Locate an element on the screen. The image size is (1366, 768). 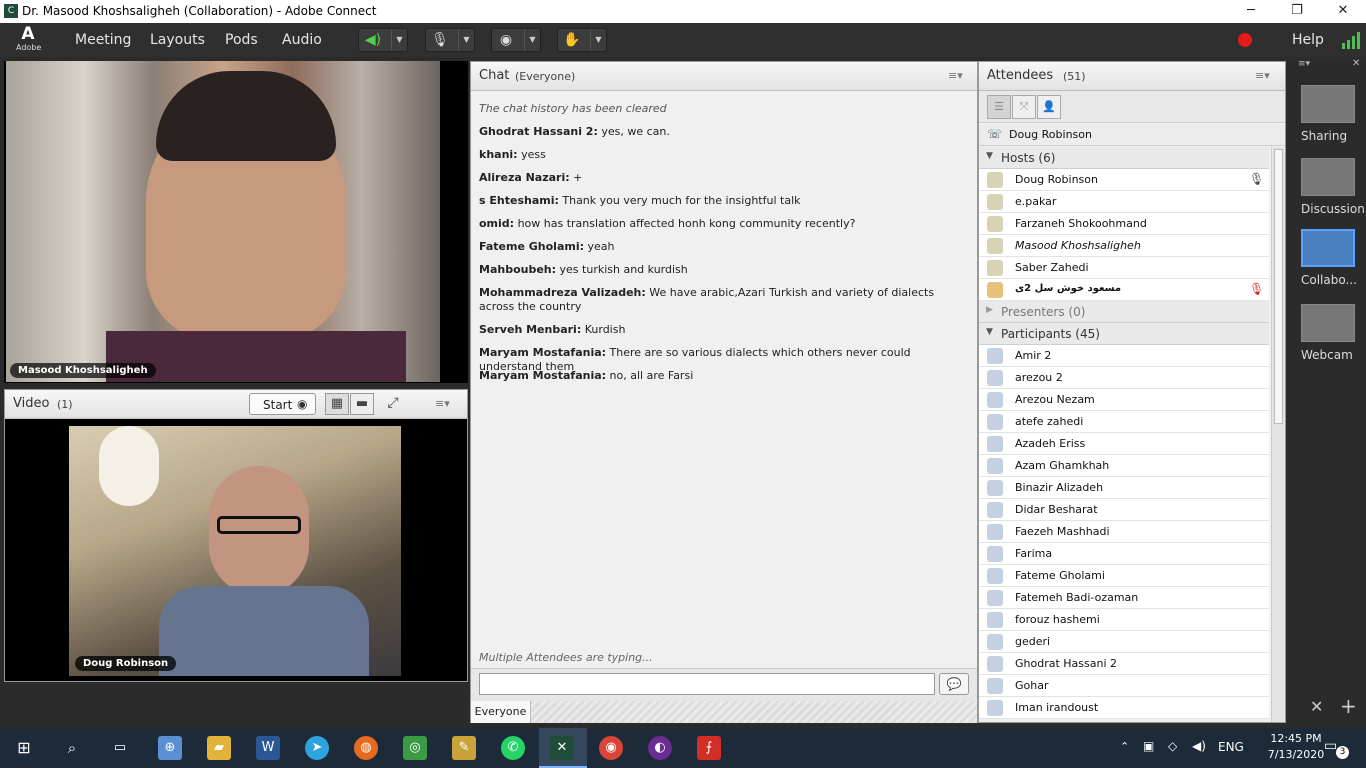
send-message-icon: 💬 is located at coordinates (954, 684).